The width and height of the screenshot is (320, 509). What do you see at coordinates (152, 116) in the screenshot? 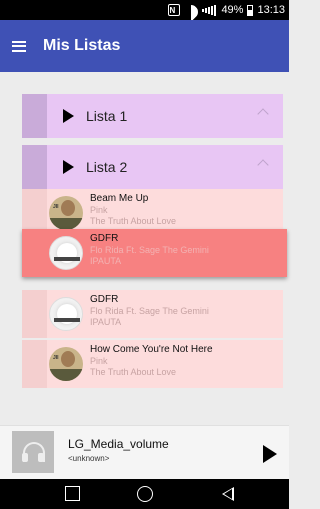
I see `list-header-lista-1: Lista 1` at bounding box center [152, 116].